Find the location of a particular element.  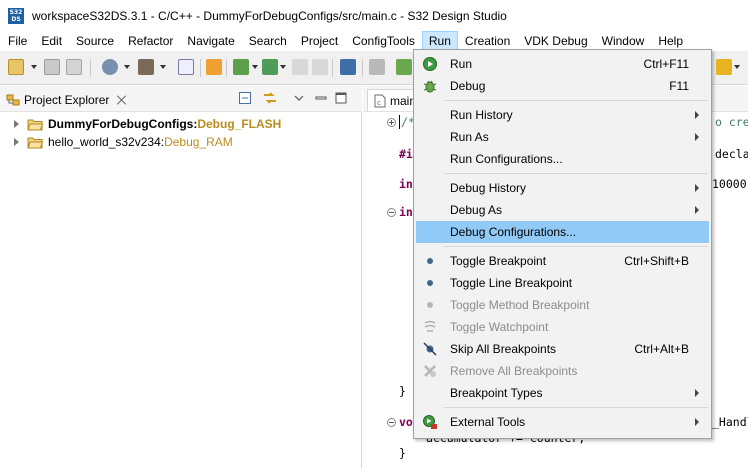

menu-window: Window is located at coordinates (623, 41).